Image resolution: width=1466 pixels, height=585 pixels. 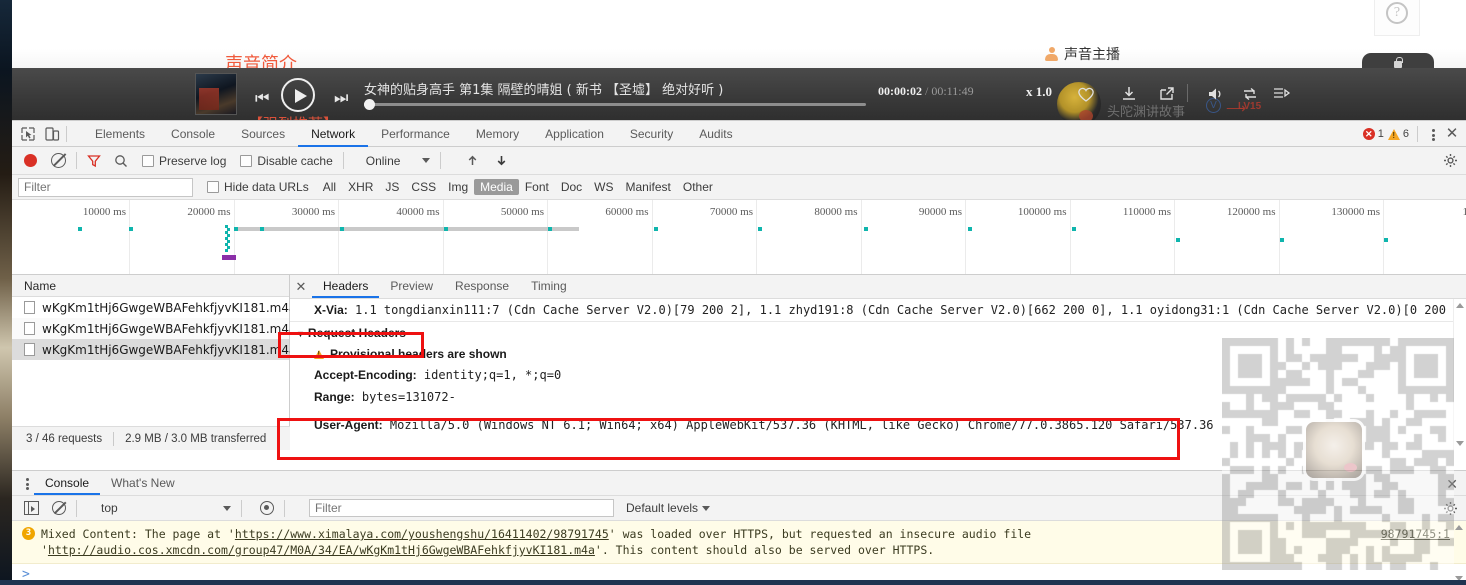 I want to click on inspect-element-icon, so click(x=28, y=134).